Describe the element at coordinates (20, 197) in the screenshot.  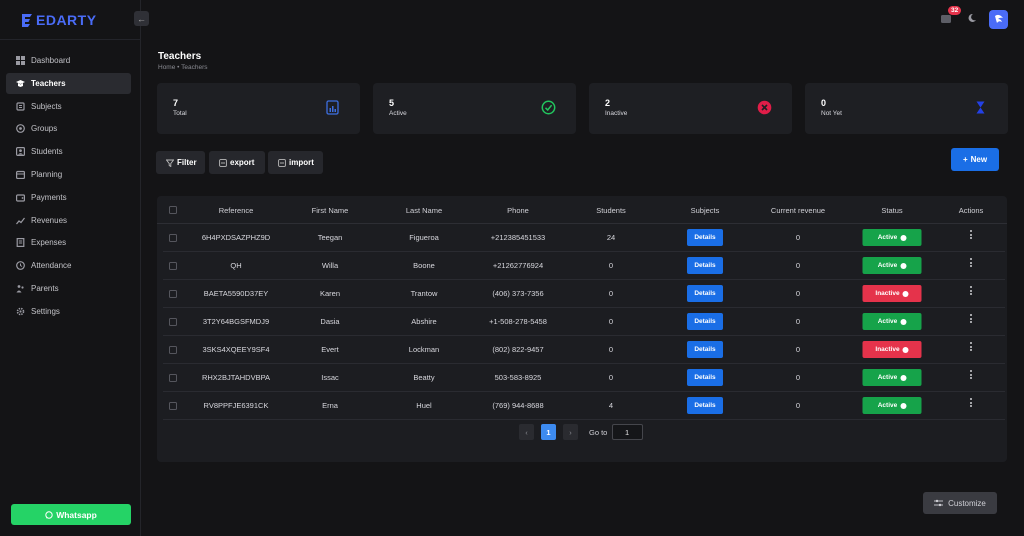
I see `wallet-icon` at that location.